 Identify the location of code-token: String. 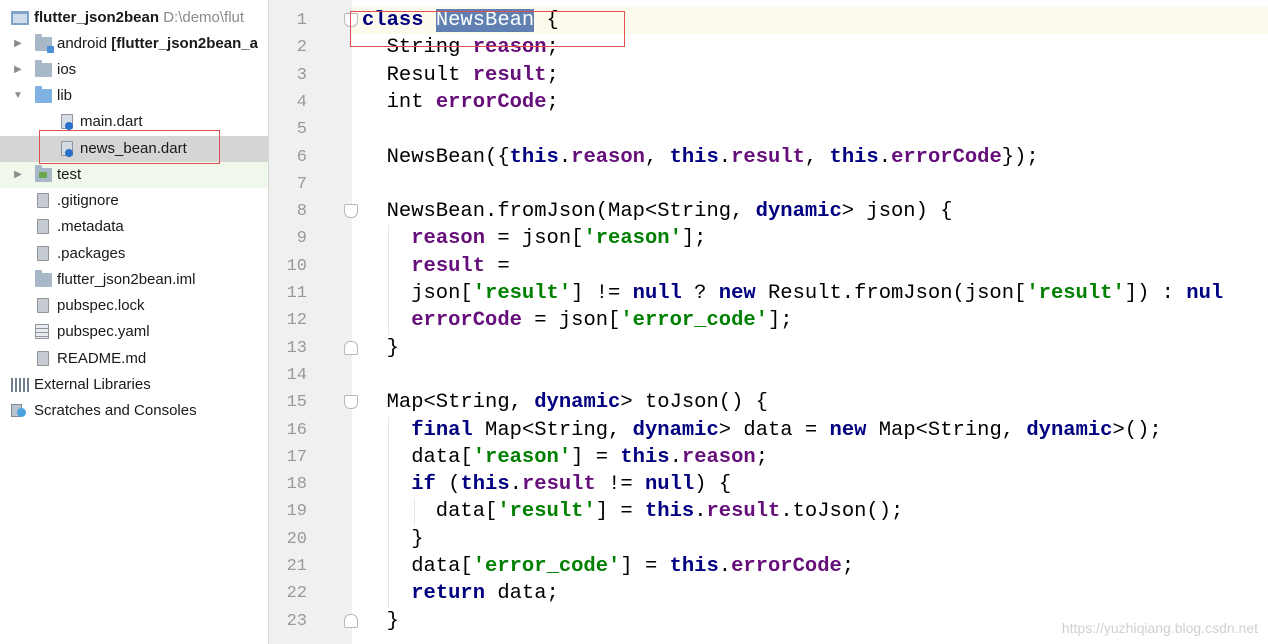
(417, 48).